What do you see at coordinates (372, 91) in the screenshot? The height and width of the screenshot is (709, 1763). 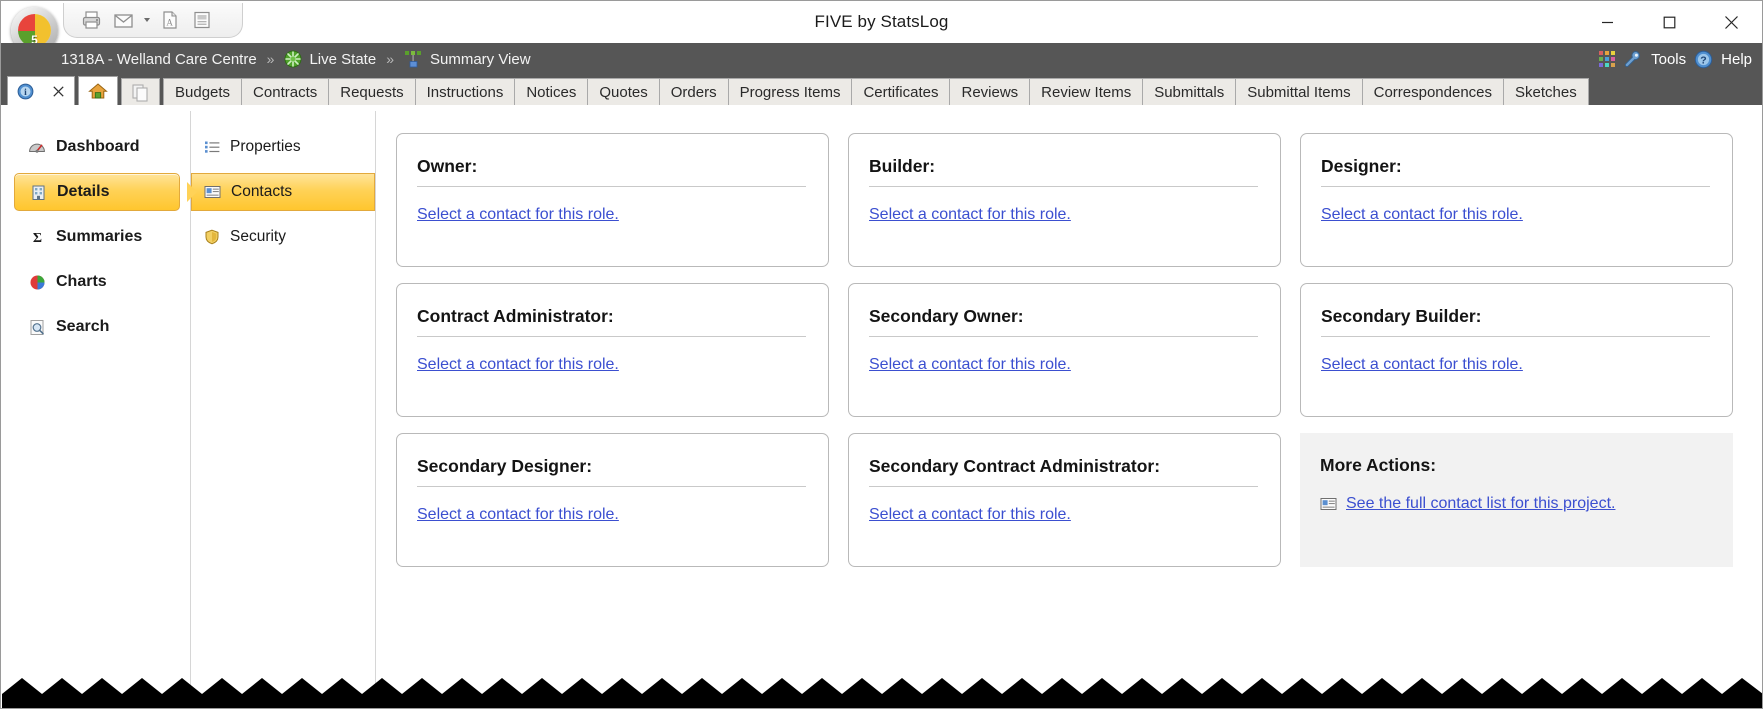 I see `tab-requests: Requests` at bounding box center [372, 91].